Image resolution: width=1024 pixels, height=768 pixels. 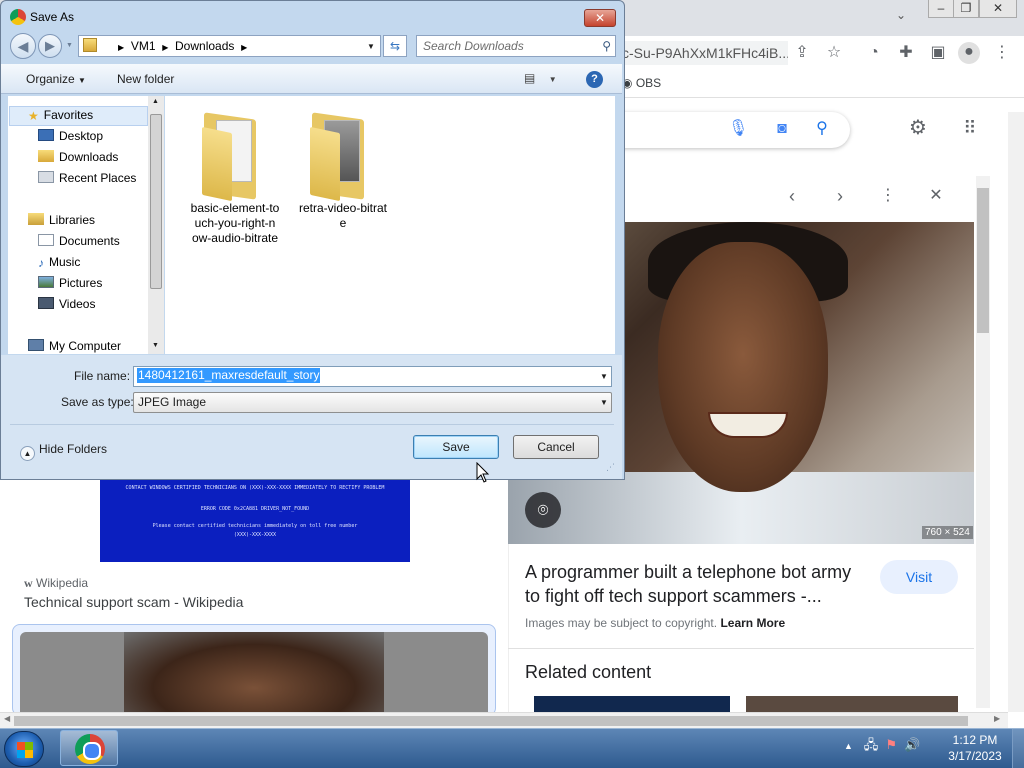 I want to click on next-chevron-icon: ›, so click(x=840, y=196).